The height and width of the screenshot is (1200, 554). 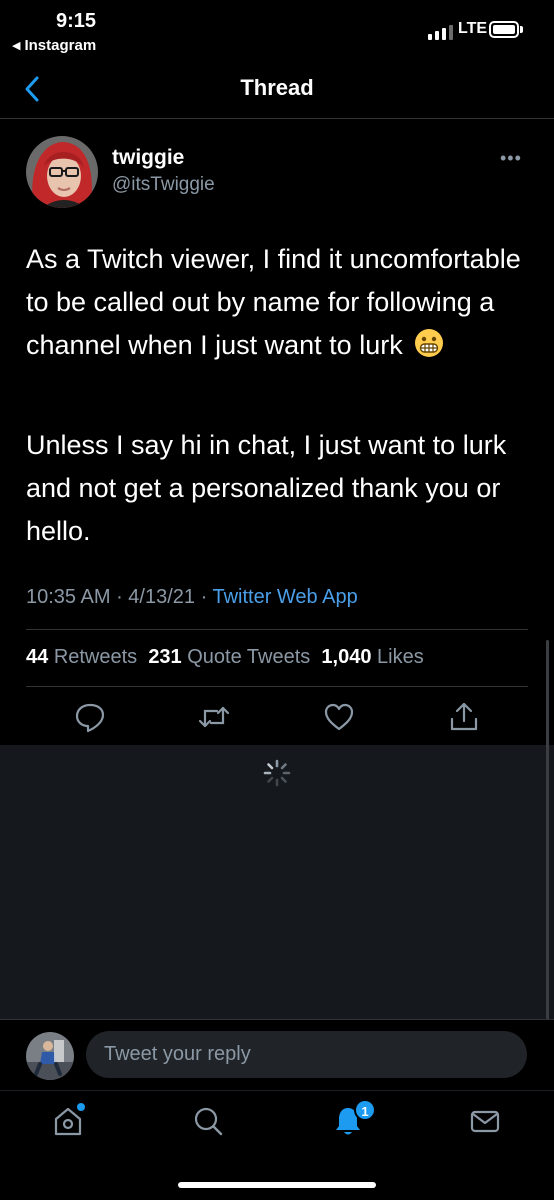 What do you see at coordinates (162, 597) in the screenshot?
I see `tweet-date: 4/13/21` at bounding box center [162, 597].